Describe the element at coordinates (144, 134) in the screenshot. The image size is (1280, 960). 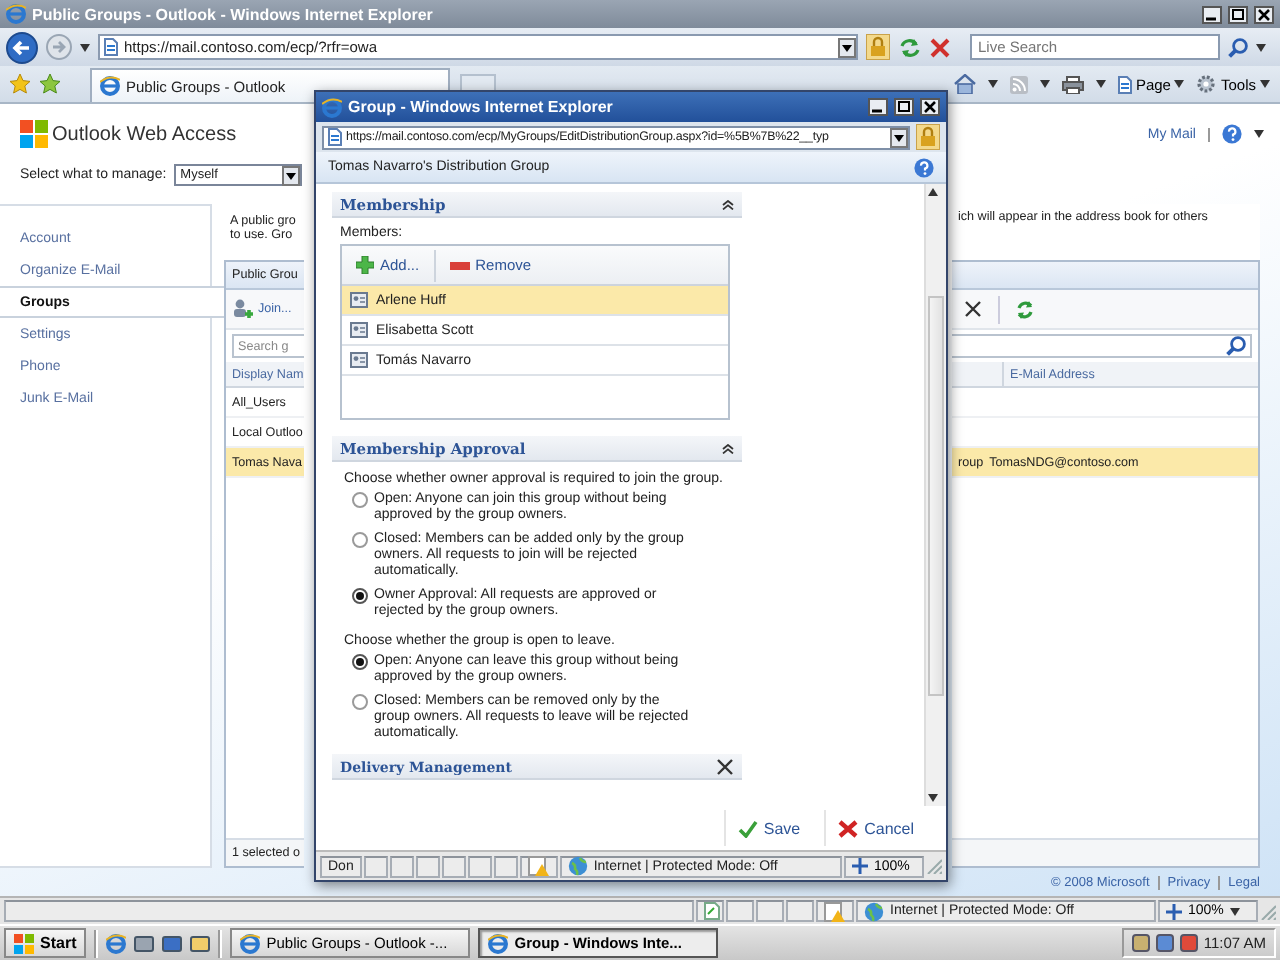
I see `product-name: Outlook Web Access` at that location.